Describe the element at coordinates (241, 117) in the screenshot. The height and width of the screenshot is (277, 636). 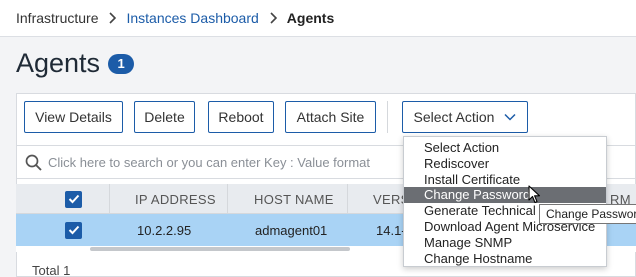
I see `reboot-button: Reboot` at that location.